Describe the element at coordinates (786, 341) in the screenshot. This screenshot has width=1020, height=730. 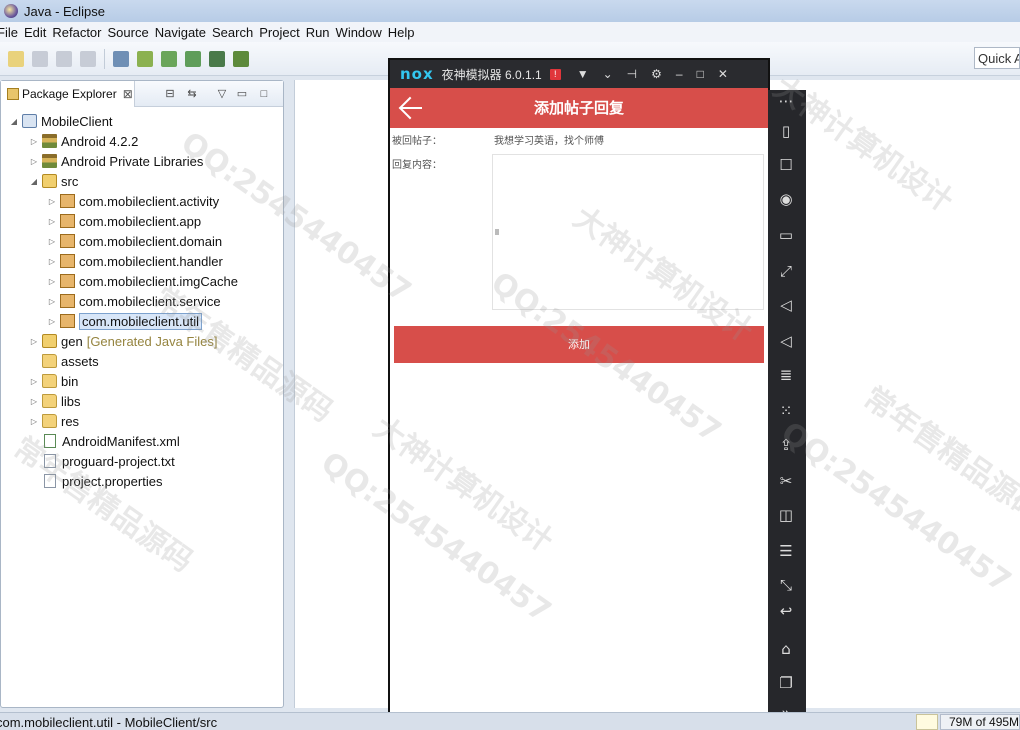
I see `volume-down-icon: ◁` at that location.